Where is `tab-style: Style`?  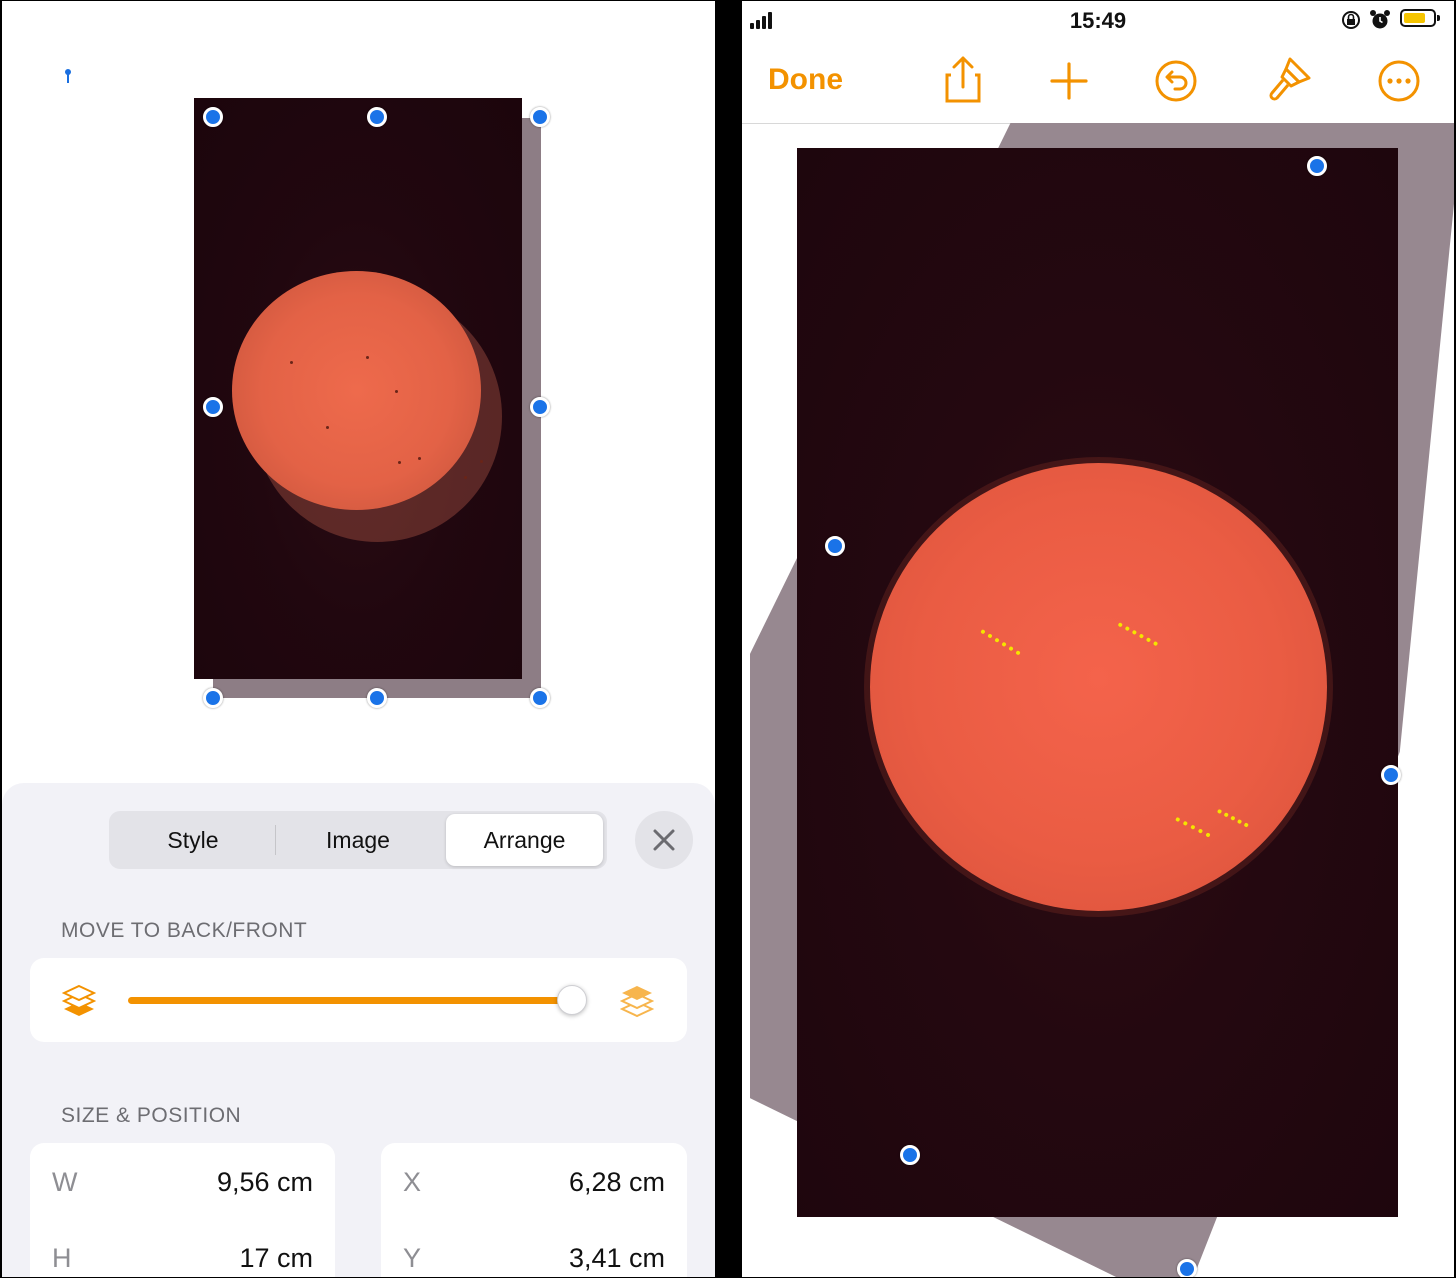 tab-style: Style is located at coordinates (193, 840).